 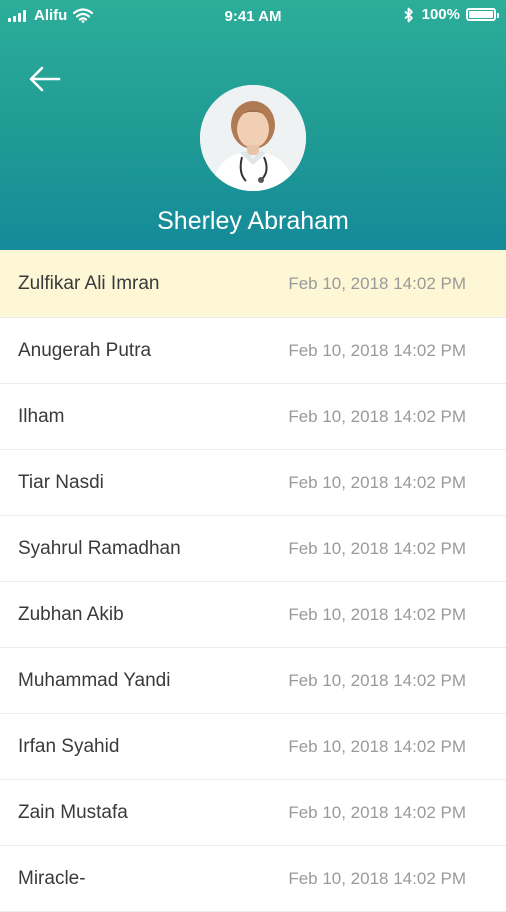 I want to click on battery-fill, so click(x=481, y=14).